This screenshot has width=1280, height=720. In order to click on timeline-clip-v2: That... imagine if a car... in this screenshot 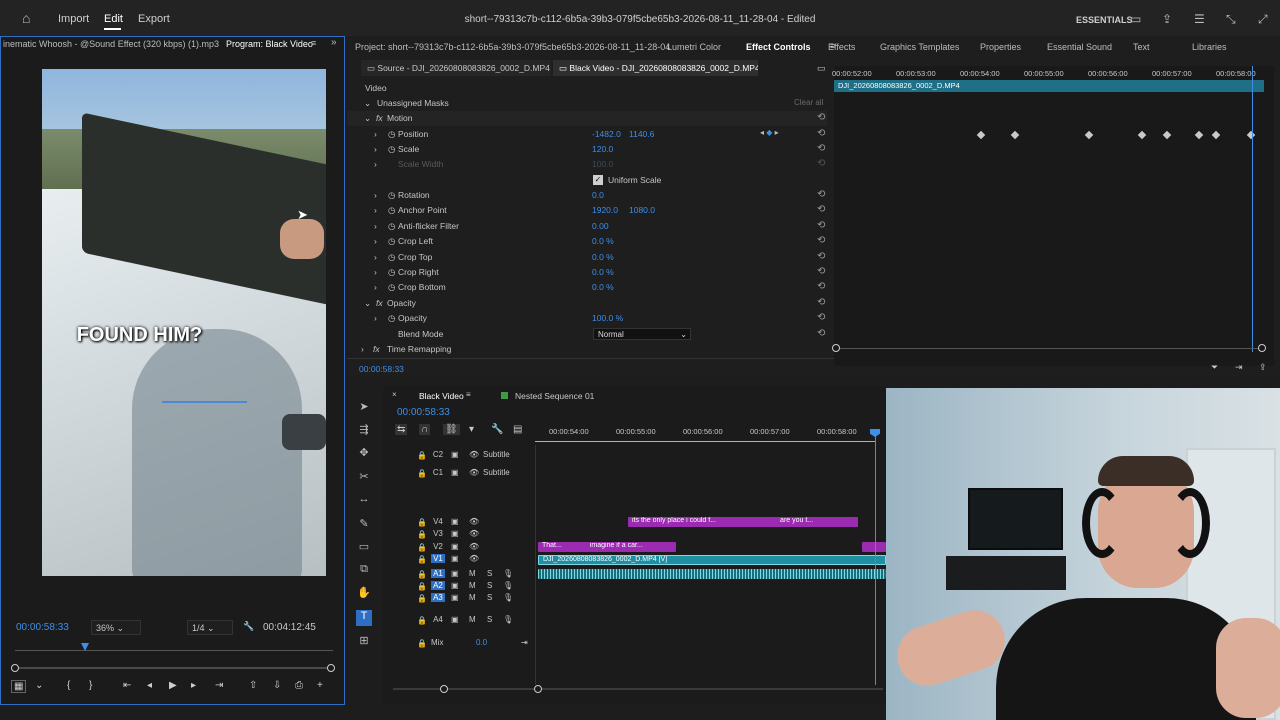, I will do `click(607, 547)`.